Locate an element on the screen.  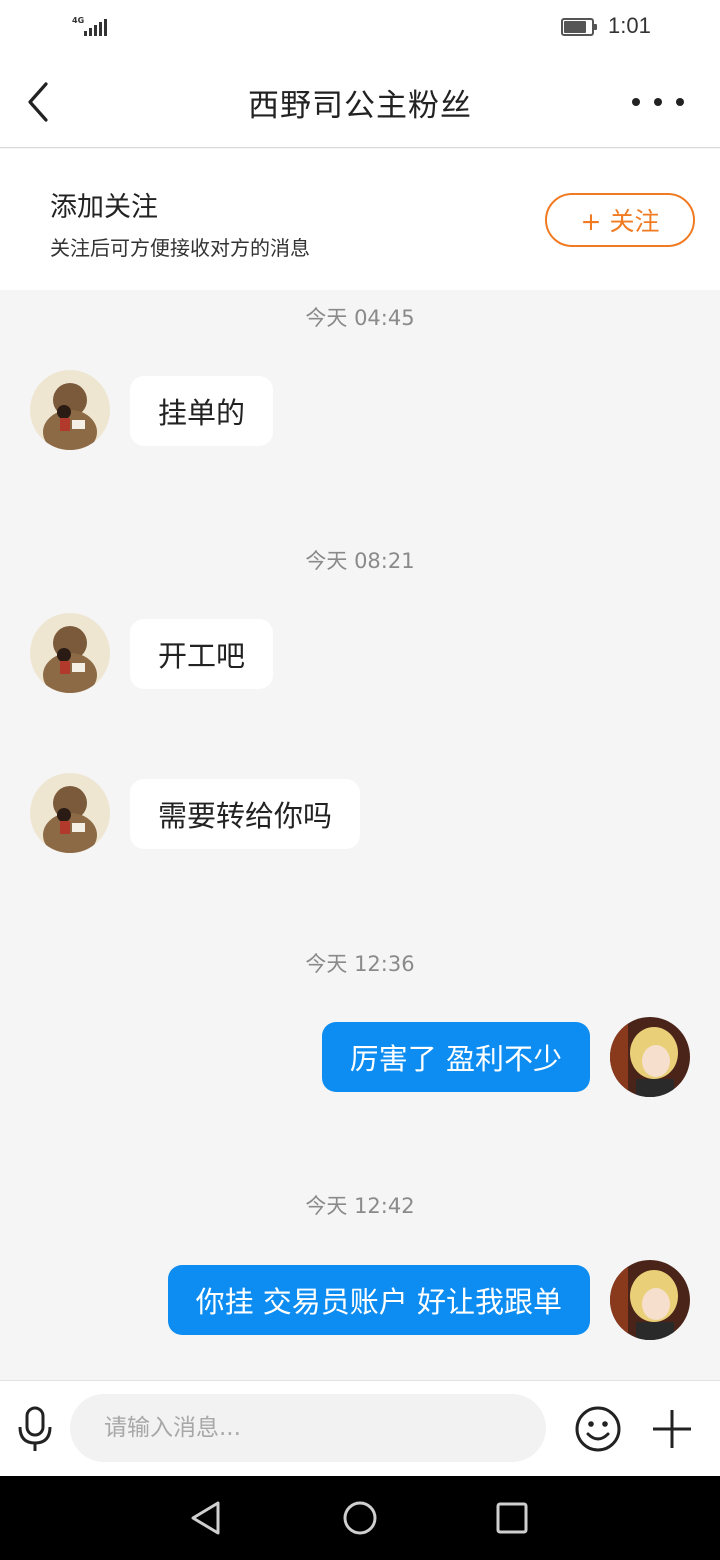
page-title: 西野司公主粉丝 is located at coordinates (360, 106).